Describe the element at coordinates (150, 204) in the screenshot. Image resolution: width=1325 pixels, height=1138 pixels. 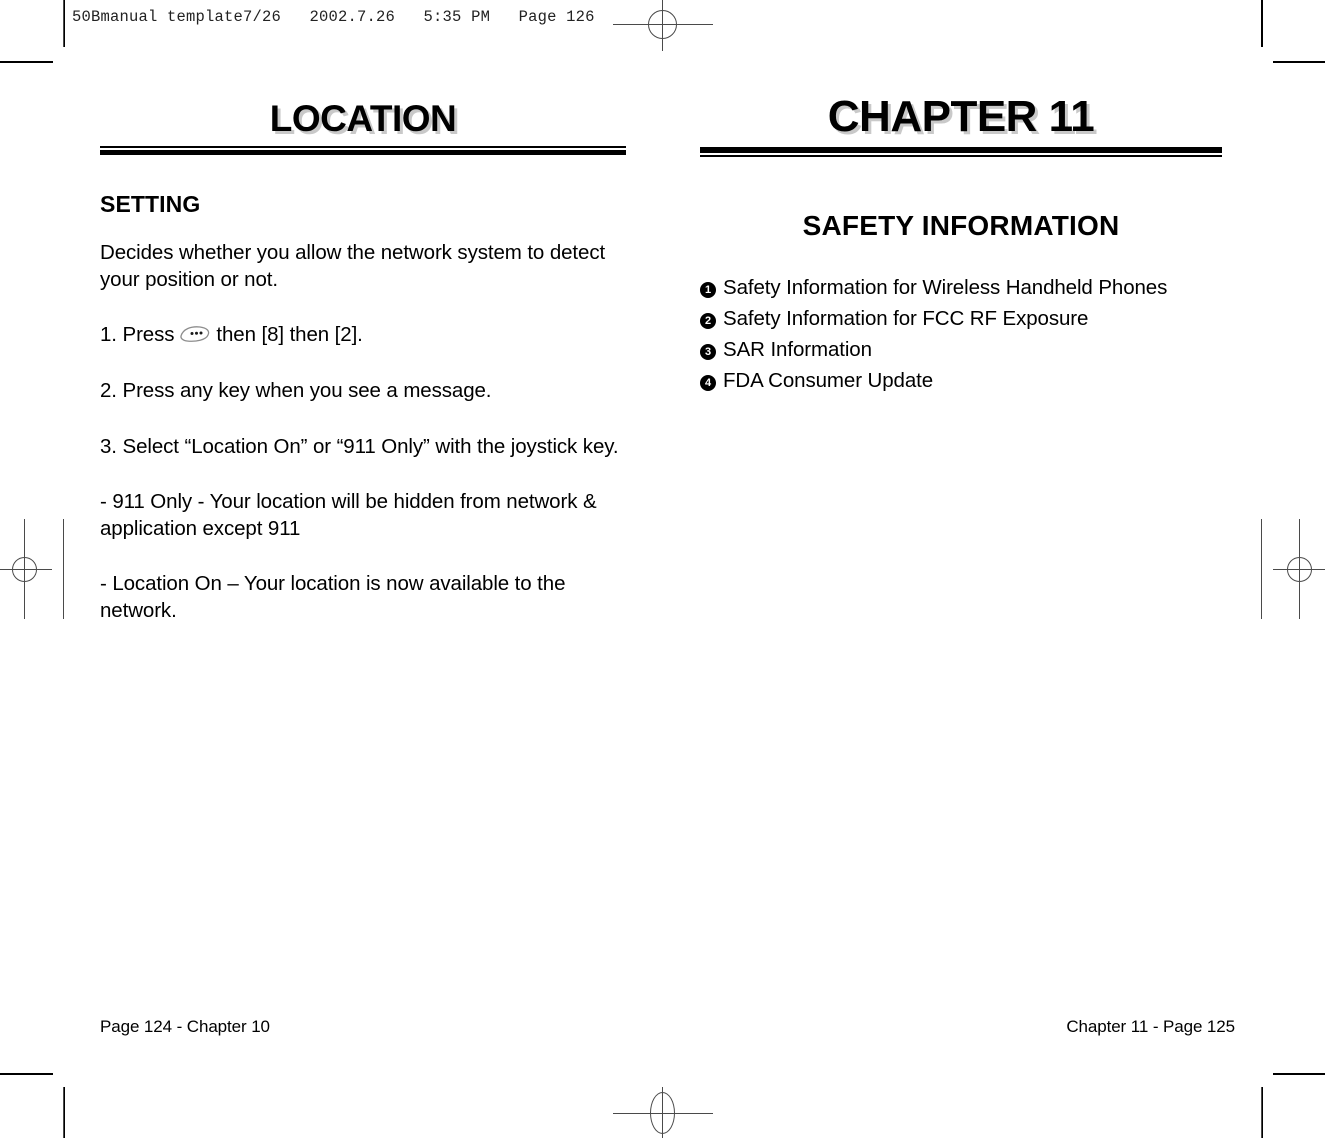
I see `setting-heading: SETTING` at that location.